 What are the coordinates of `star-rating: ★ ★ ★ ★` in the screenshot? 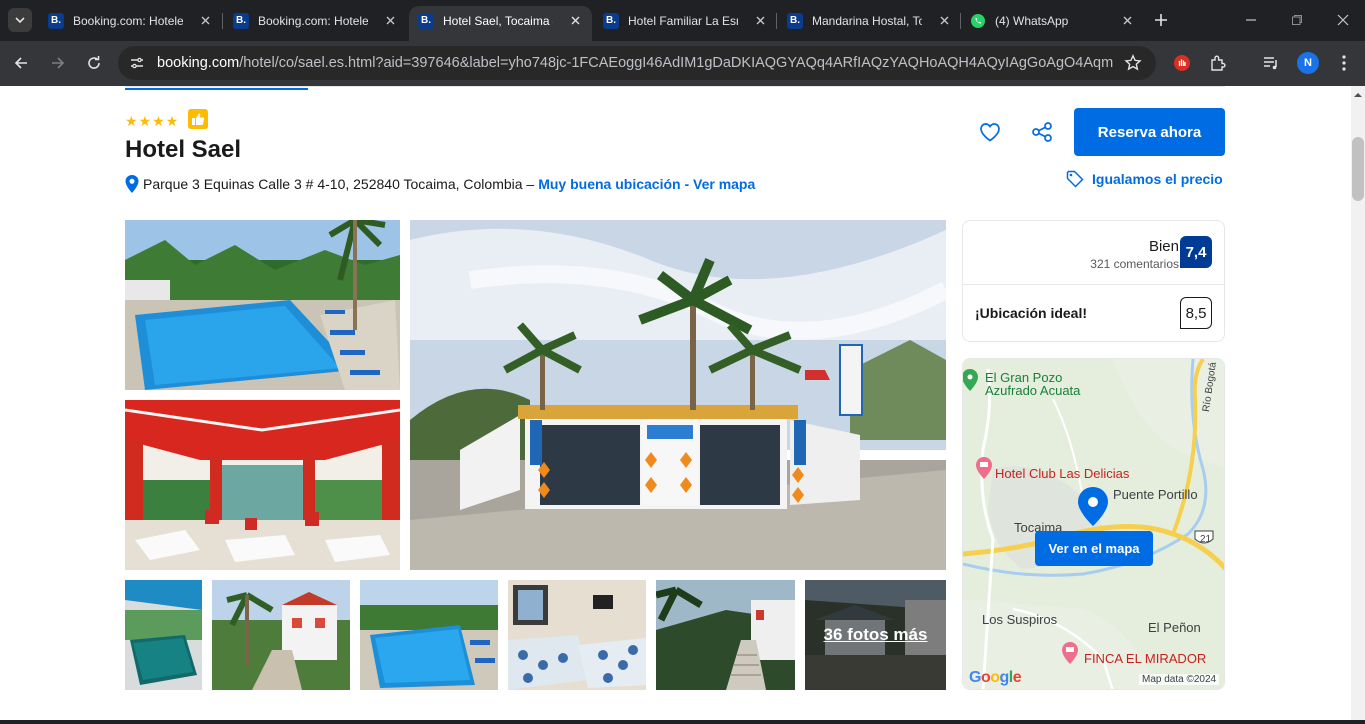 It's located at (151, 121).